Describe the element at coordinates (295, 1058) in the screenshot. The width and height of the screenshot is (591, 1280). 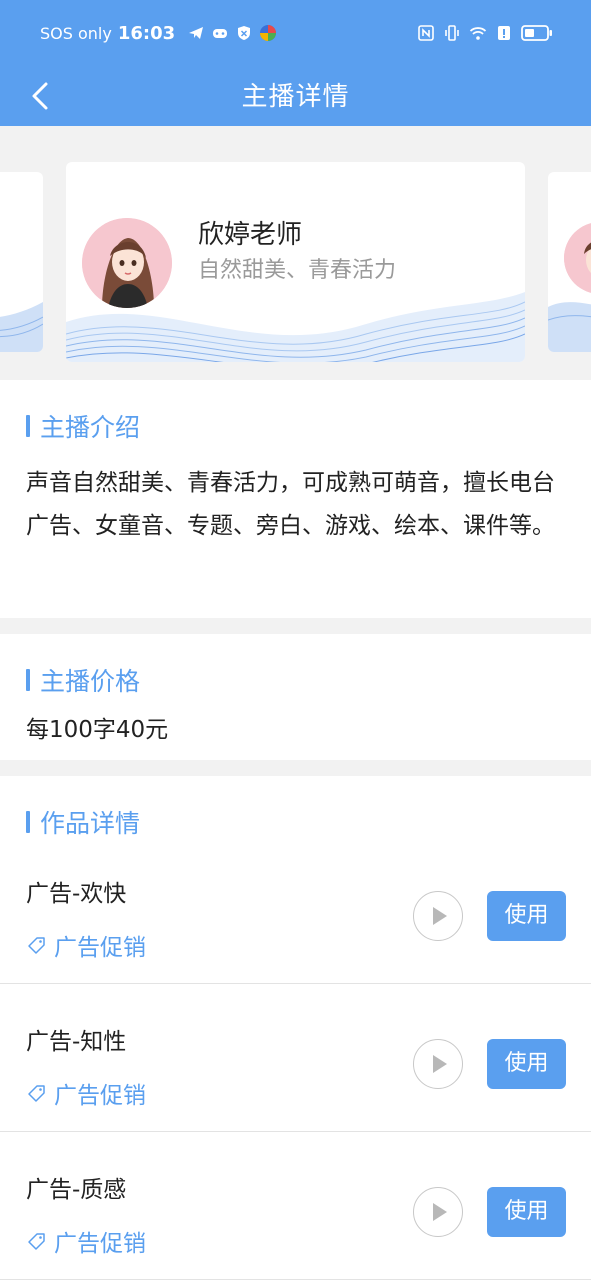
I see `work-item: 广告-知性 广告促销 使用` at that location.